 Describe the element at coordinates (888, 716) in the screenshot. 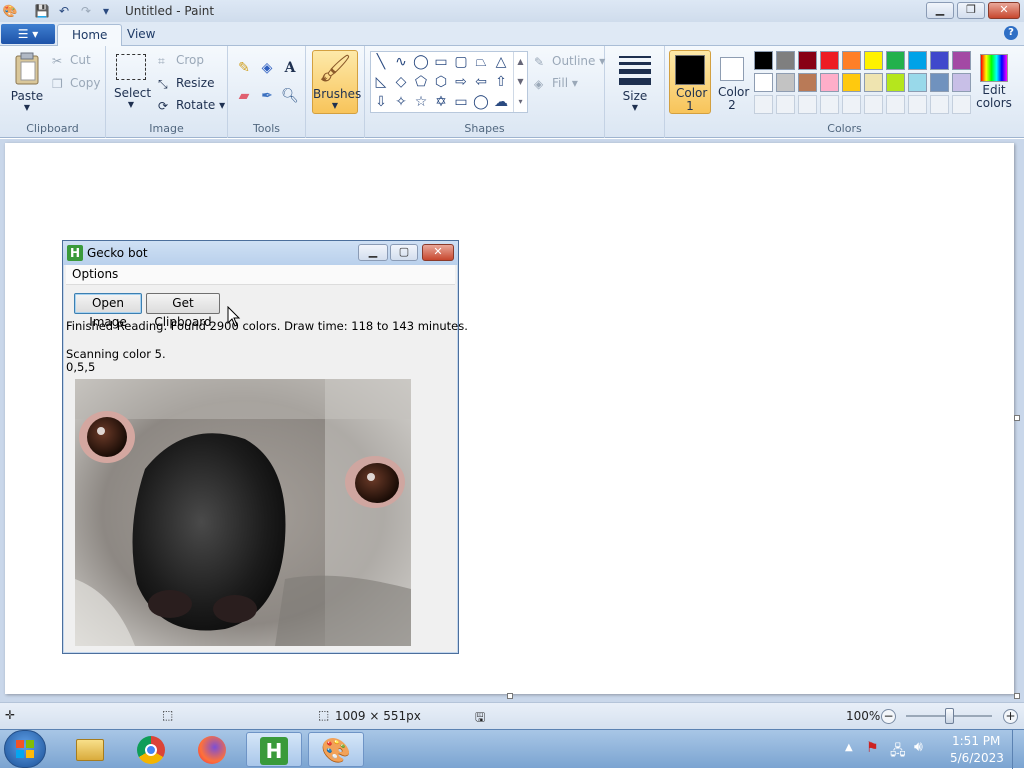

I see `zoom-out-button: −` at that location.